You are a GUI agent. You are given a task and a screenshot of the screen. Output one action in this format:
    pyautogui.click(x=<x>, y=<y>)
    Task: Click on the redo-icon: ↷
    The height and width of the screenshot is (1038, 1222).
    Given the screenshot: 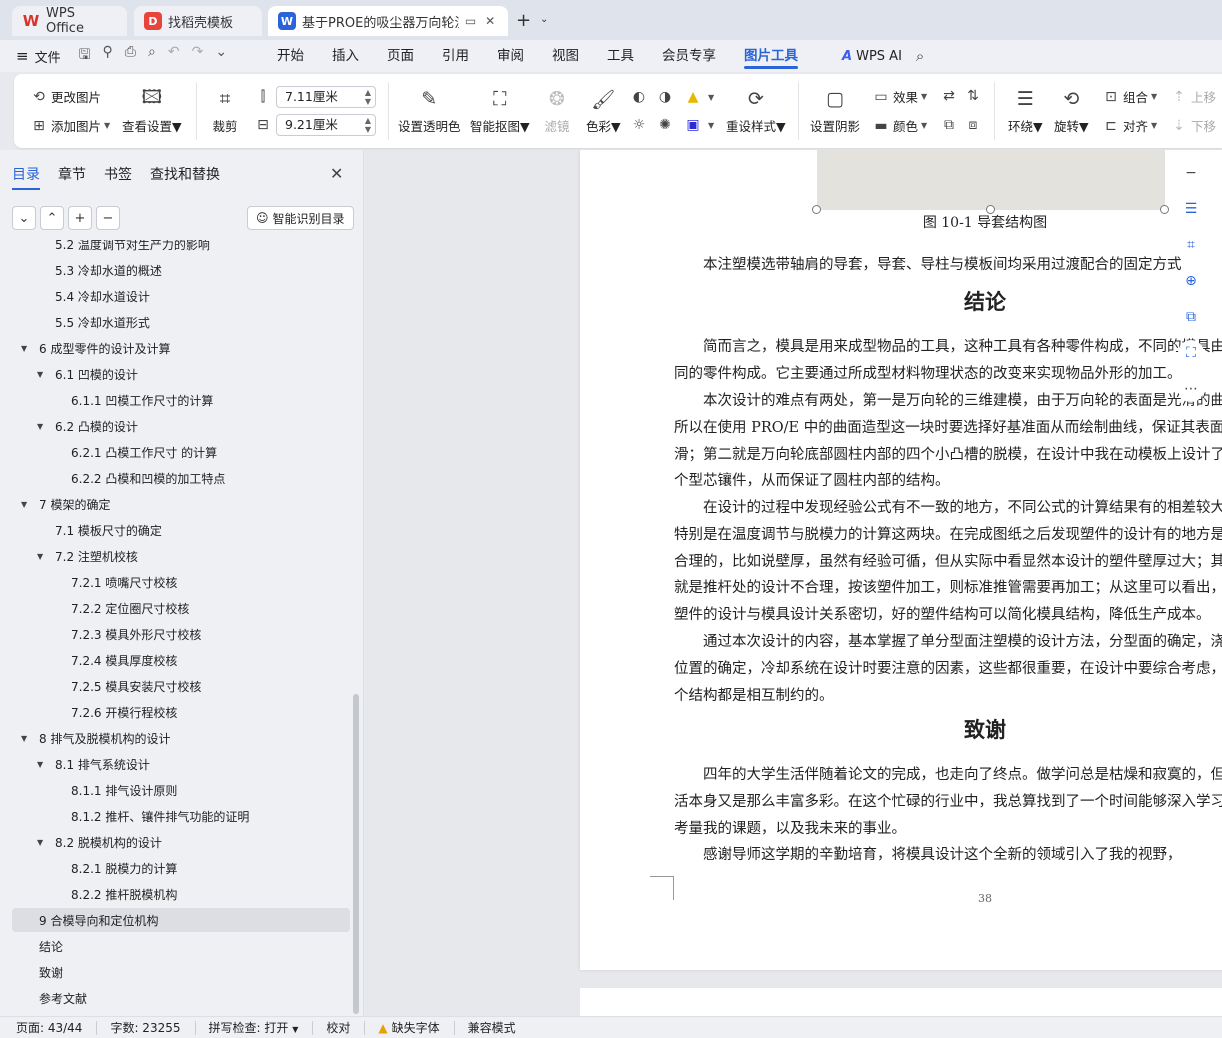 What is the action you would take?
    pyautogui.click(x=198, y=56)
    